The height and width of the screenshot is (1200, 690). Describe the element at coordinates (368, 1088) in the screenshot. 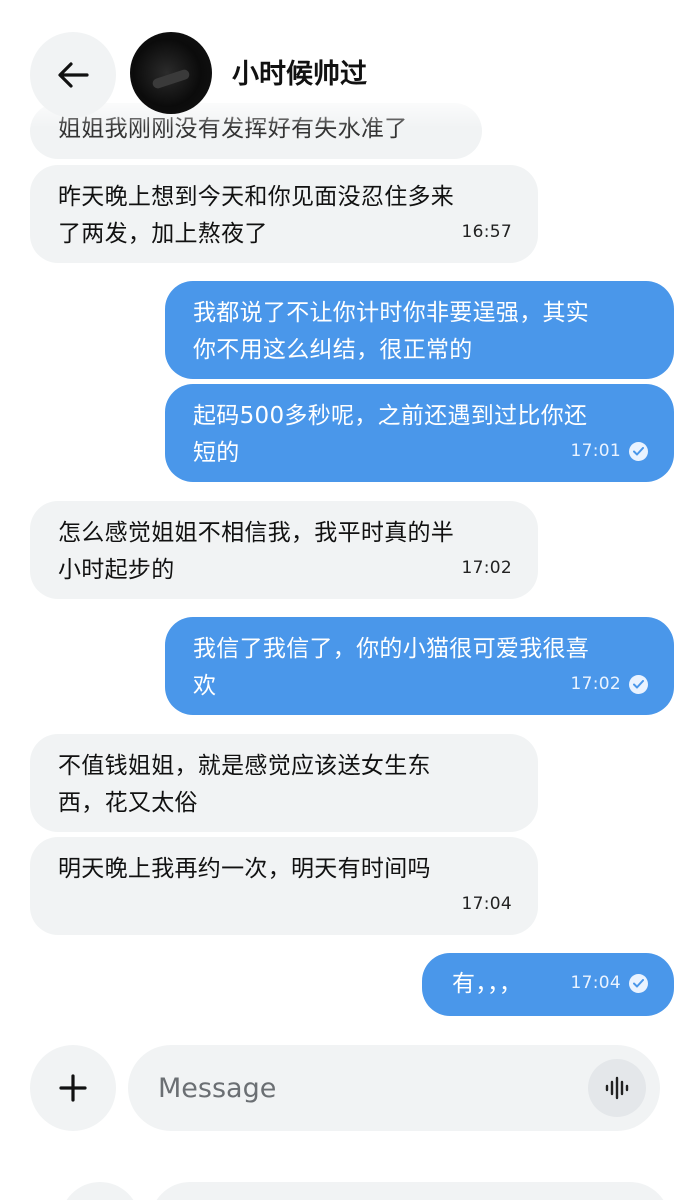

I see `message-input` at that location.